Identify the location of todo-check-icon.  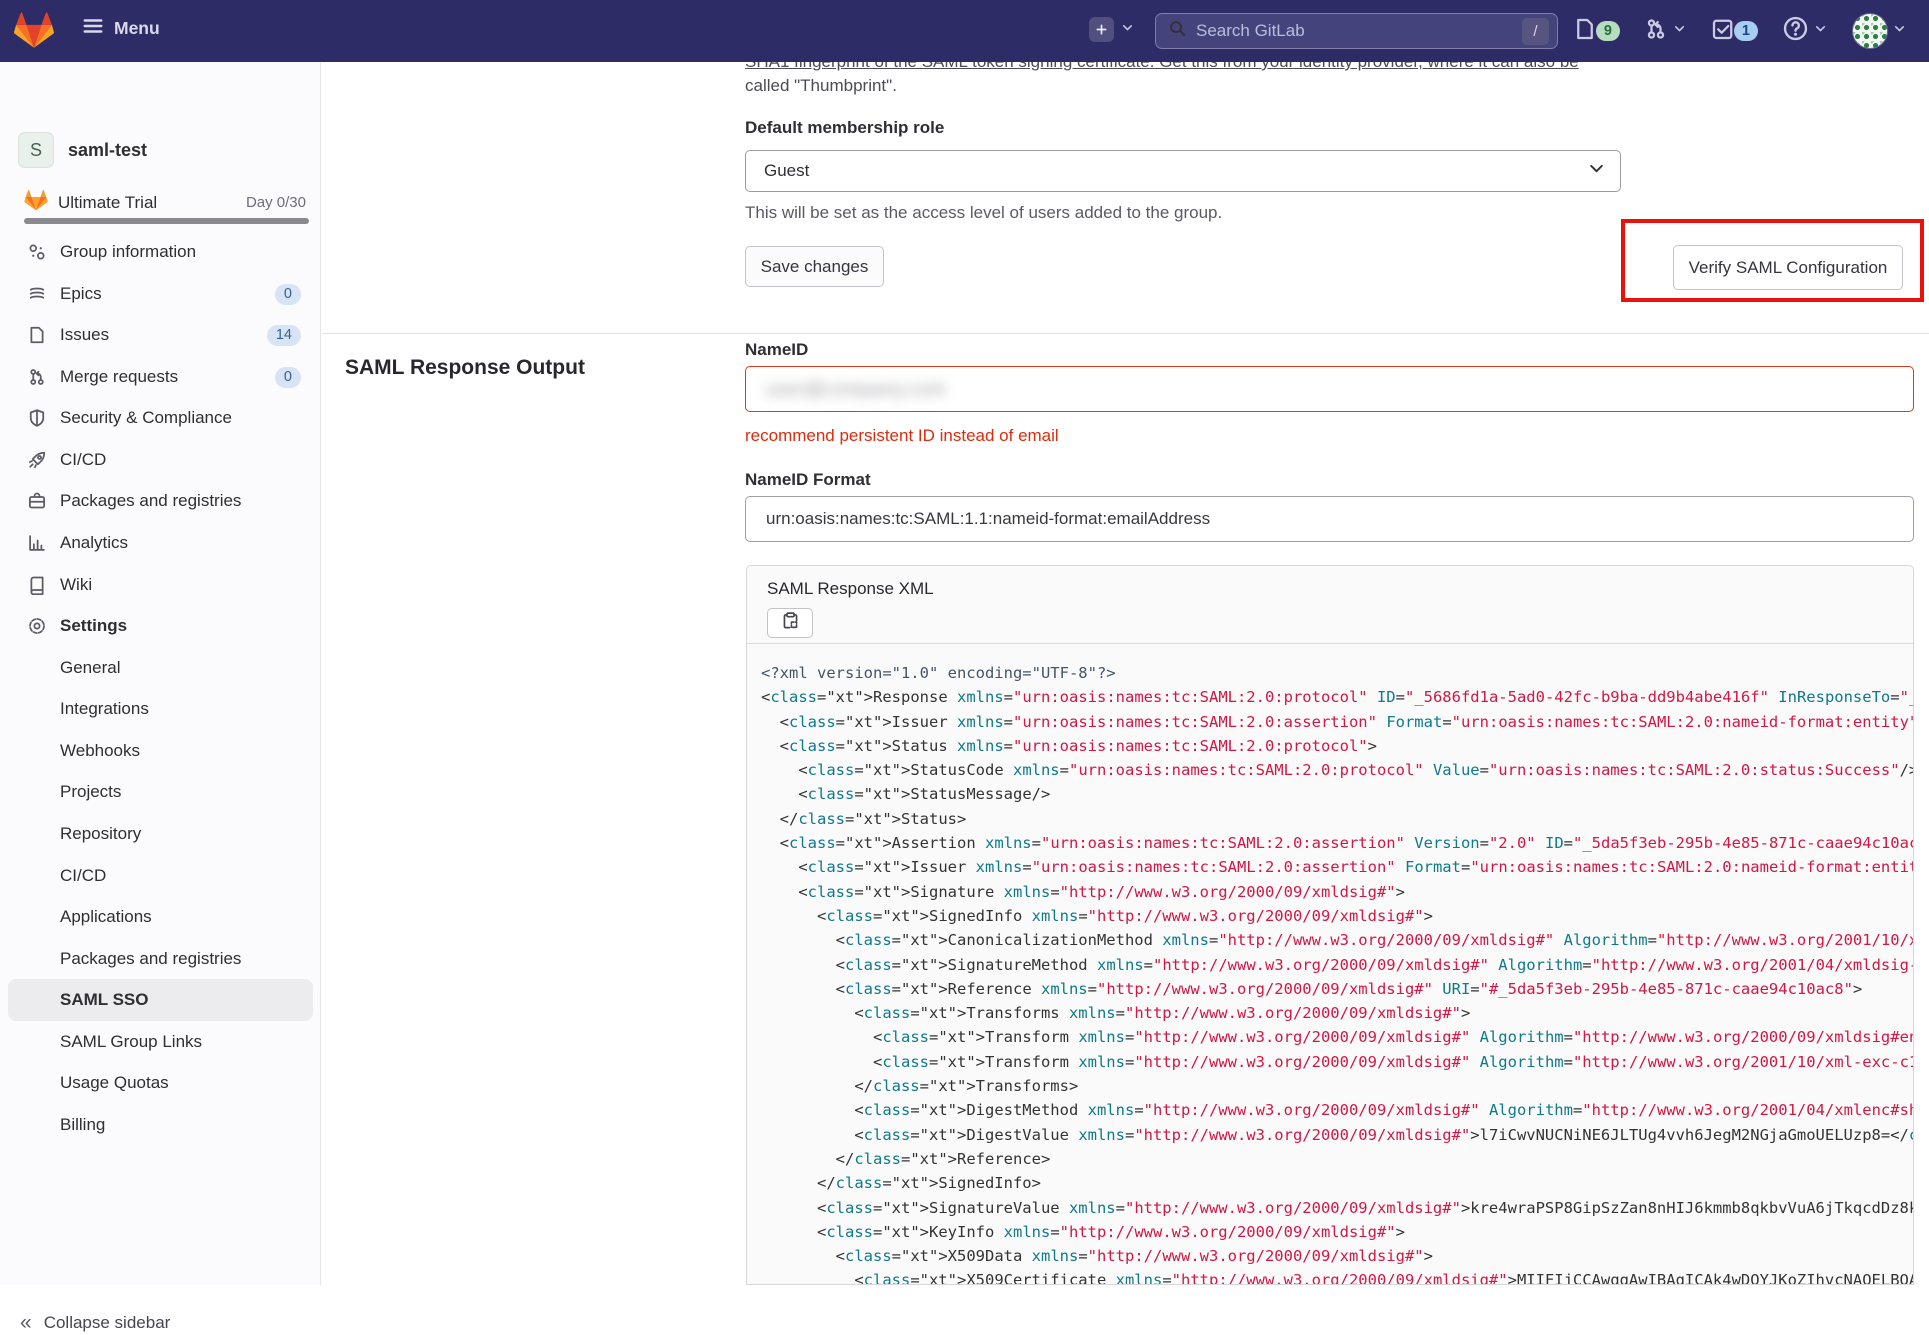
(1723, 31).